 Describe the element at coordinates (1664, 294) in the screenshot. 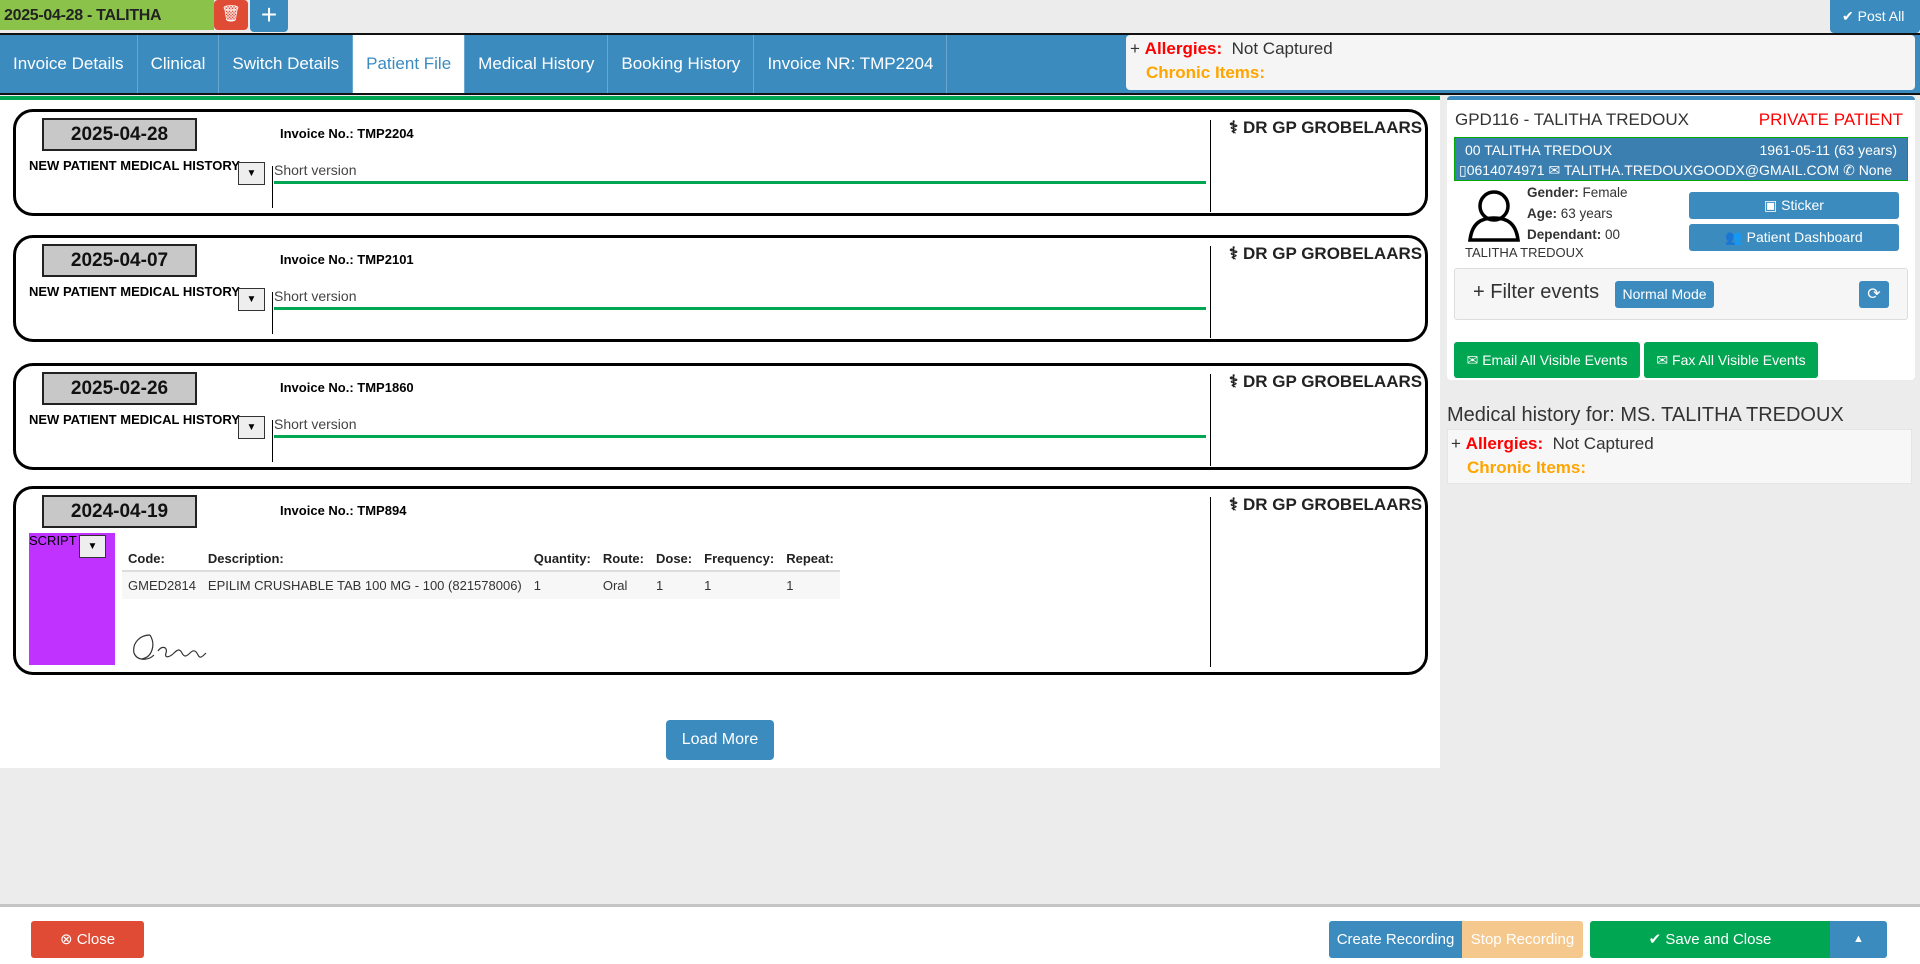

I see `normal-mode-button: Normal Mode` at that location.